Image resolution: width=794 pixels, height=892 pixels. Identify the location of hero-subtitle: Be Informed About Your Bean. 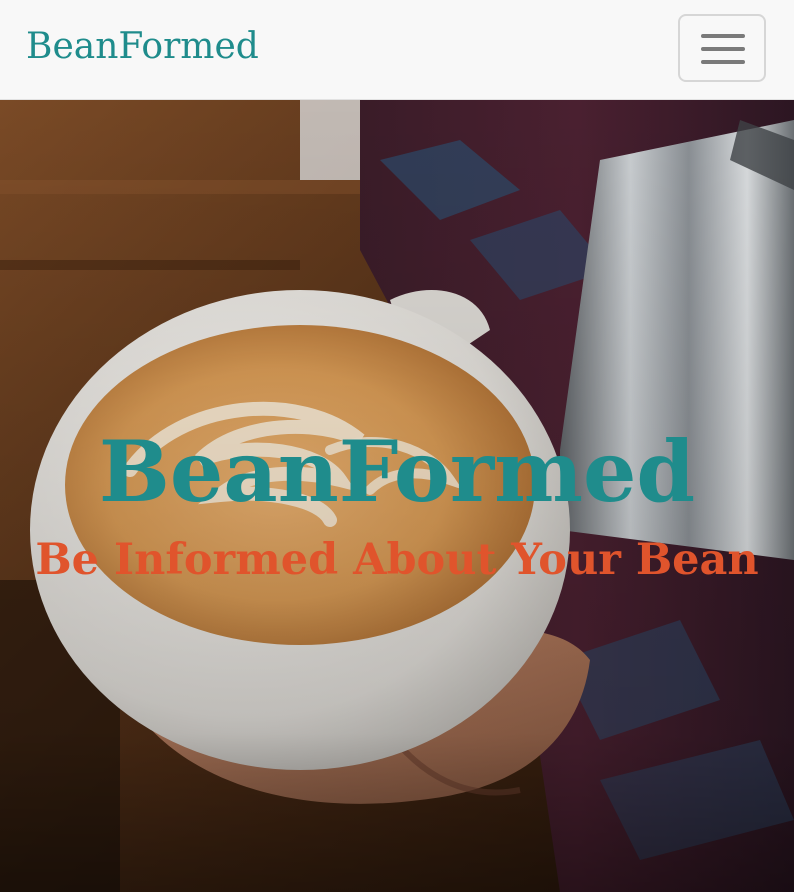
(397, 559).